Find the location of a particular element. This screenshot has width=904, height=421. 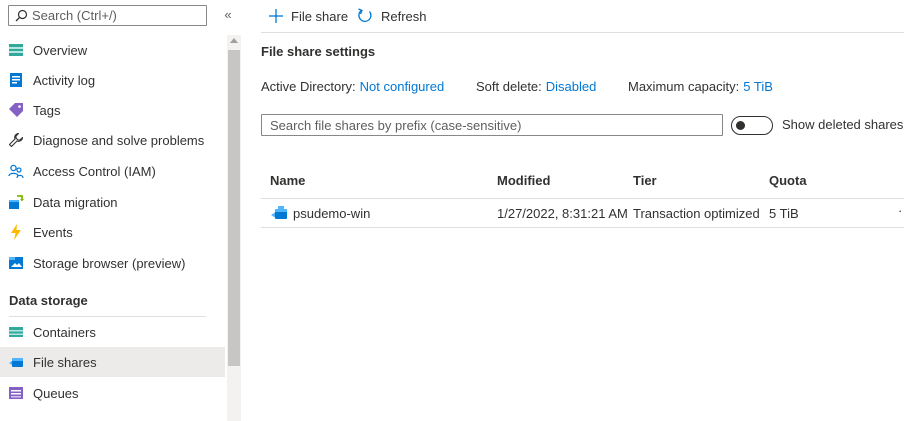

file-share-name-link: psudemo-win is located at coordinates (331, 213).